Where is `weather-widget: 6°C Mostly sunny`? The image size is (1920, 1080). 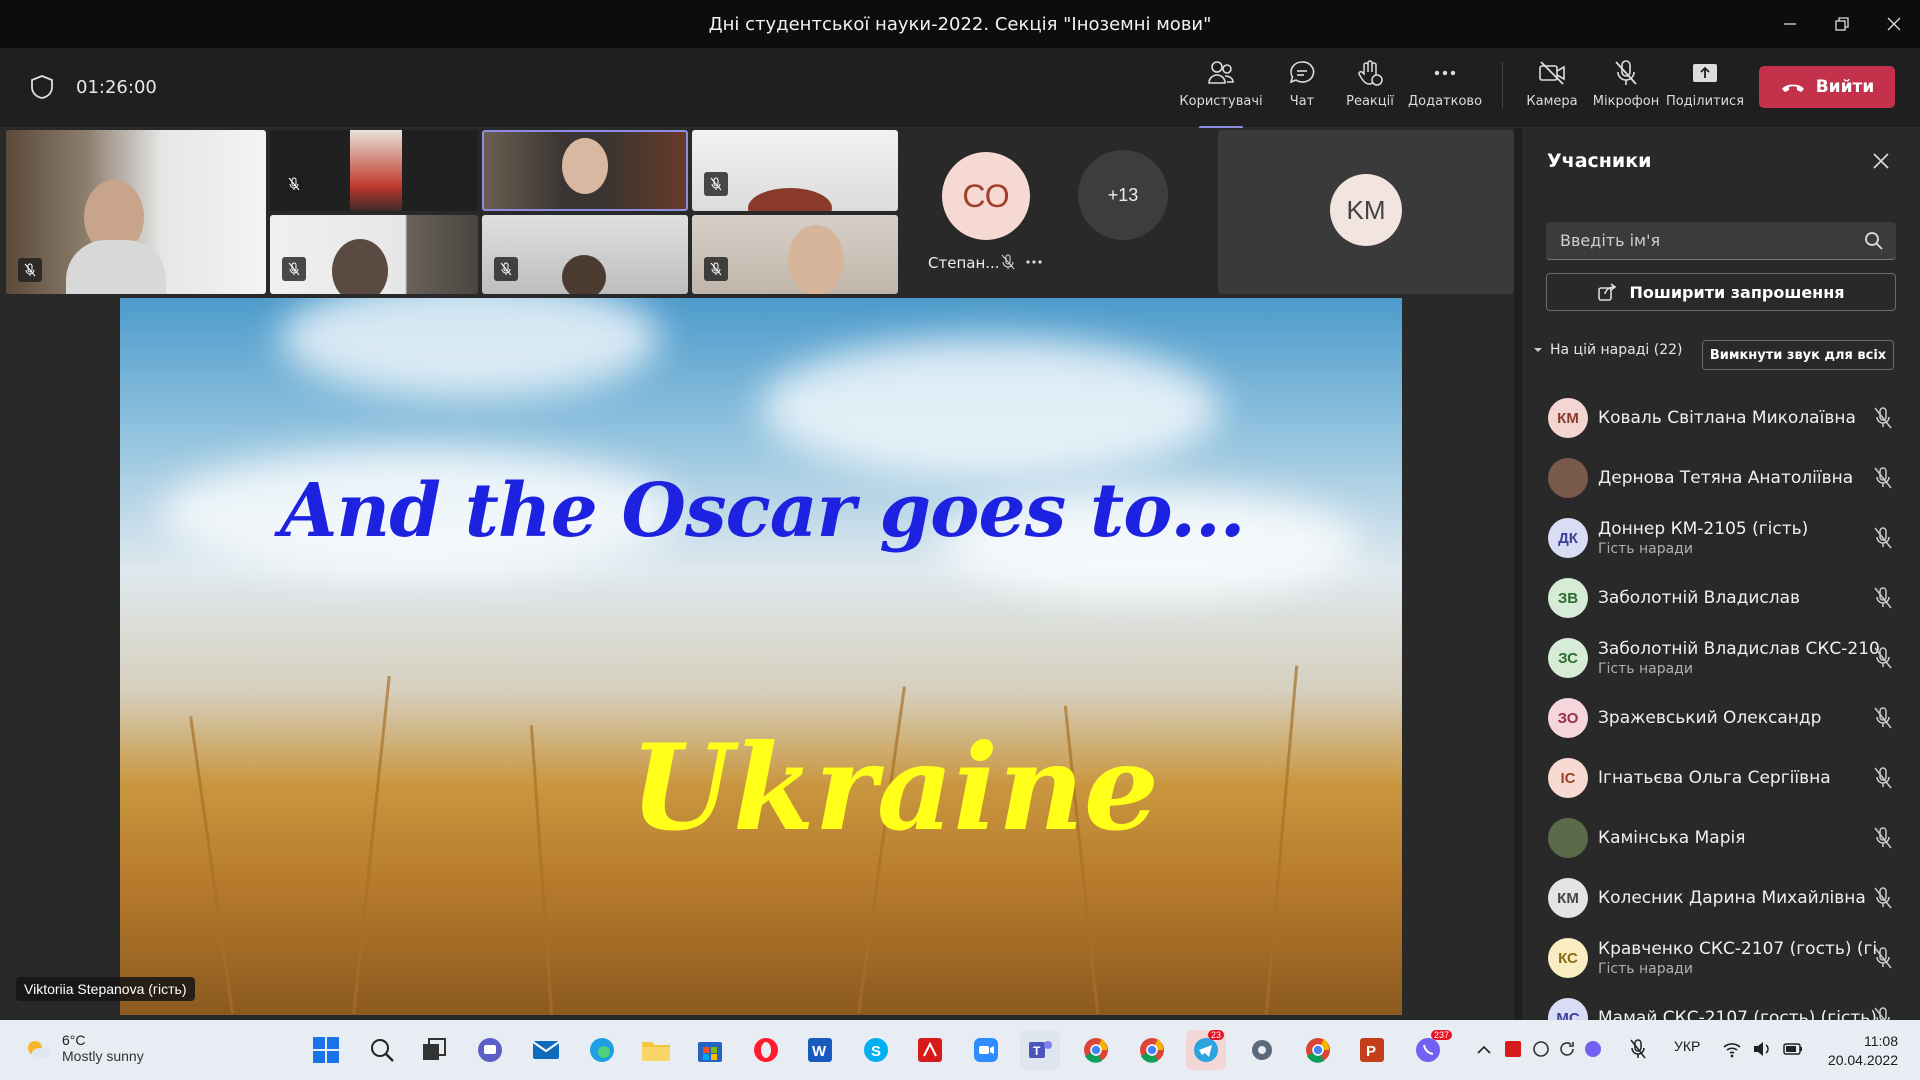 weather-widget: 6°C Mostly sunny is located at coordinates (83, 1048).